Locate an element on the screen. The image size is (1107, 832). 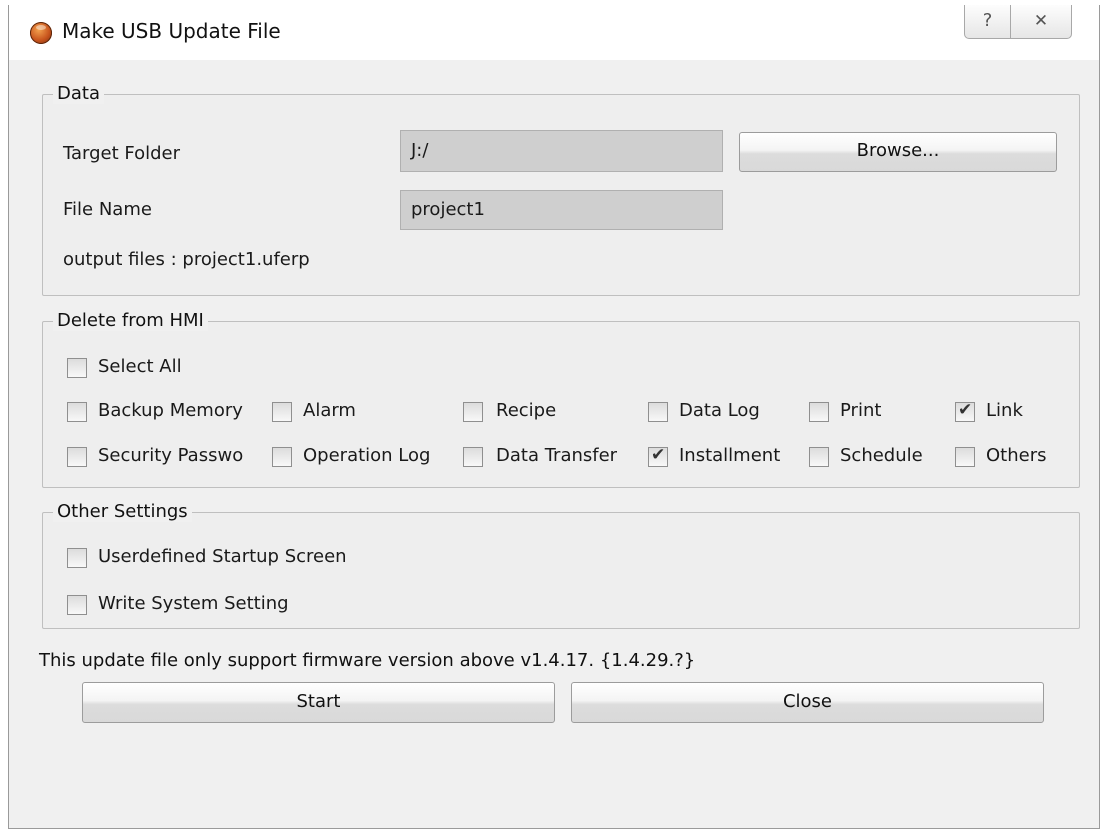
checkbox-recipe: ✔ is located at coordinates (473, 412).